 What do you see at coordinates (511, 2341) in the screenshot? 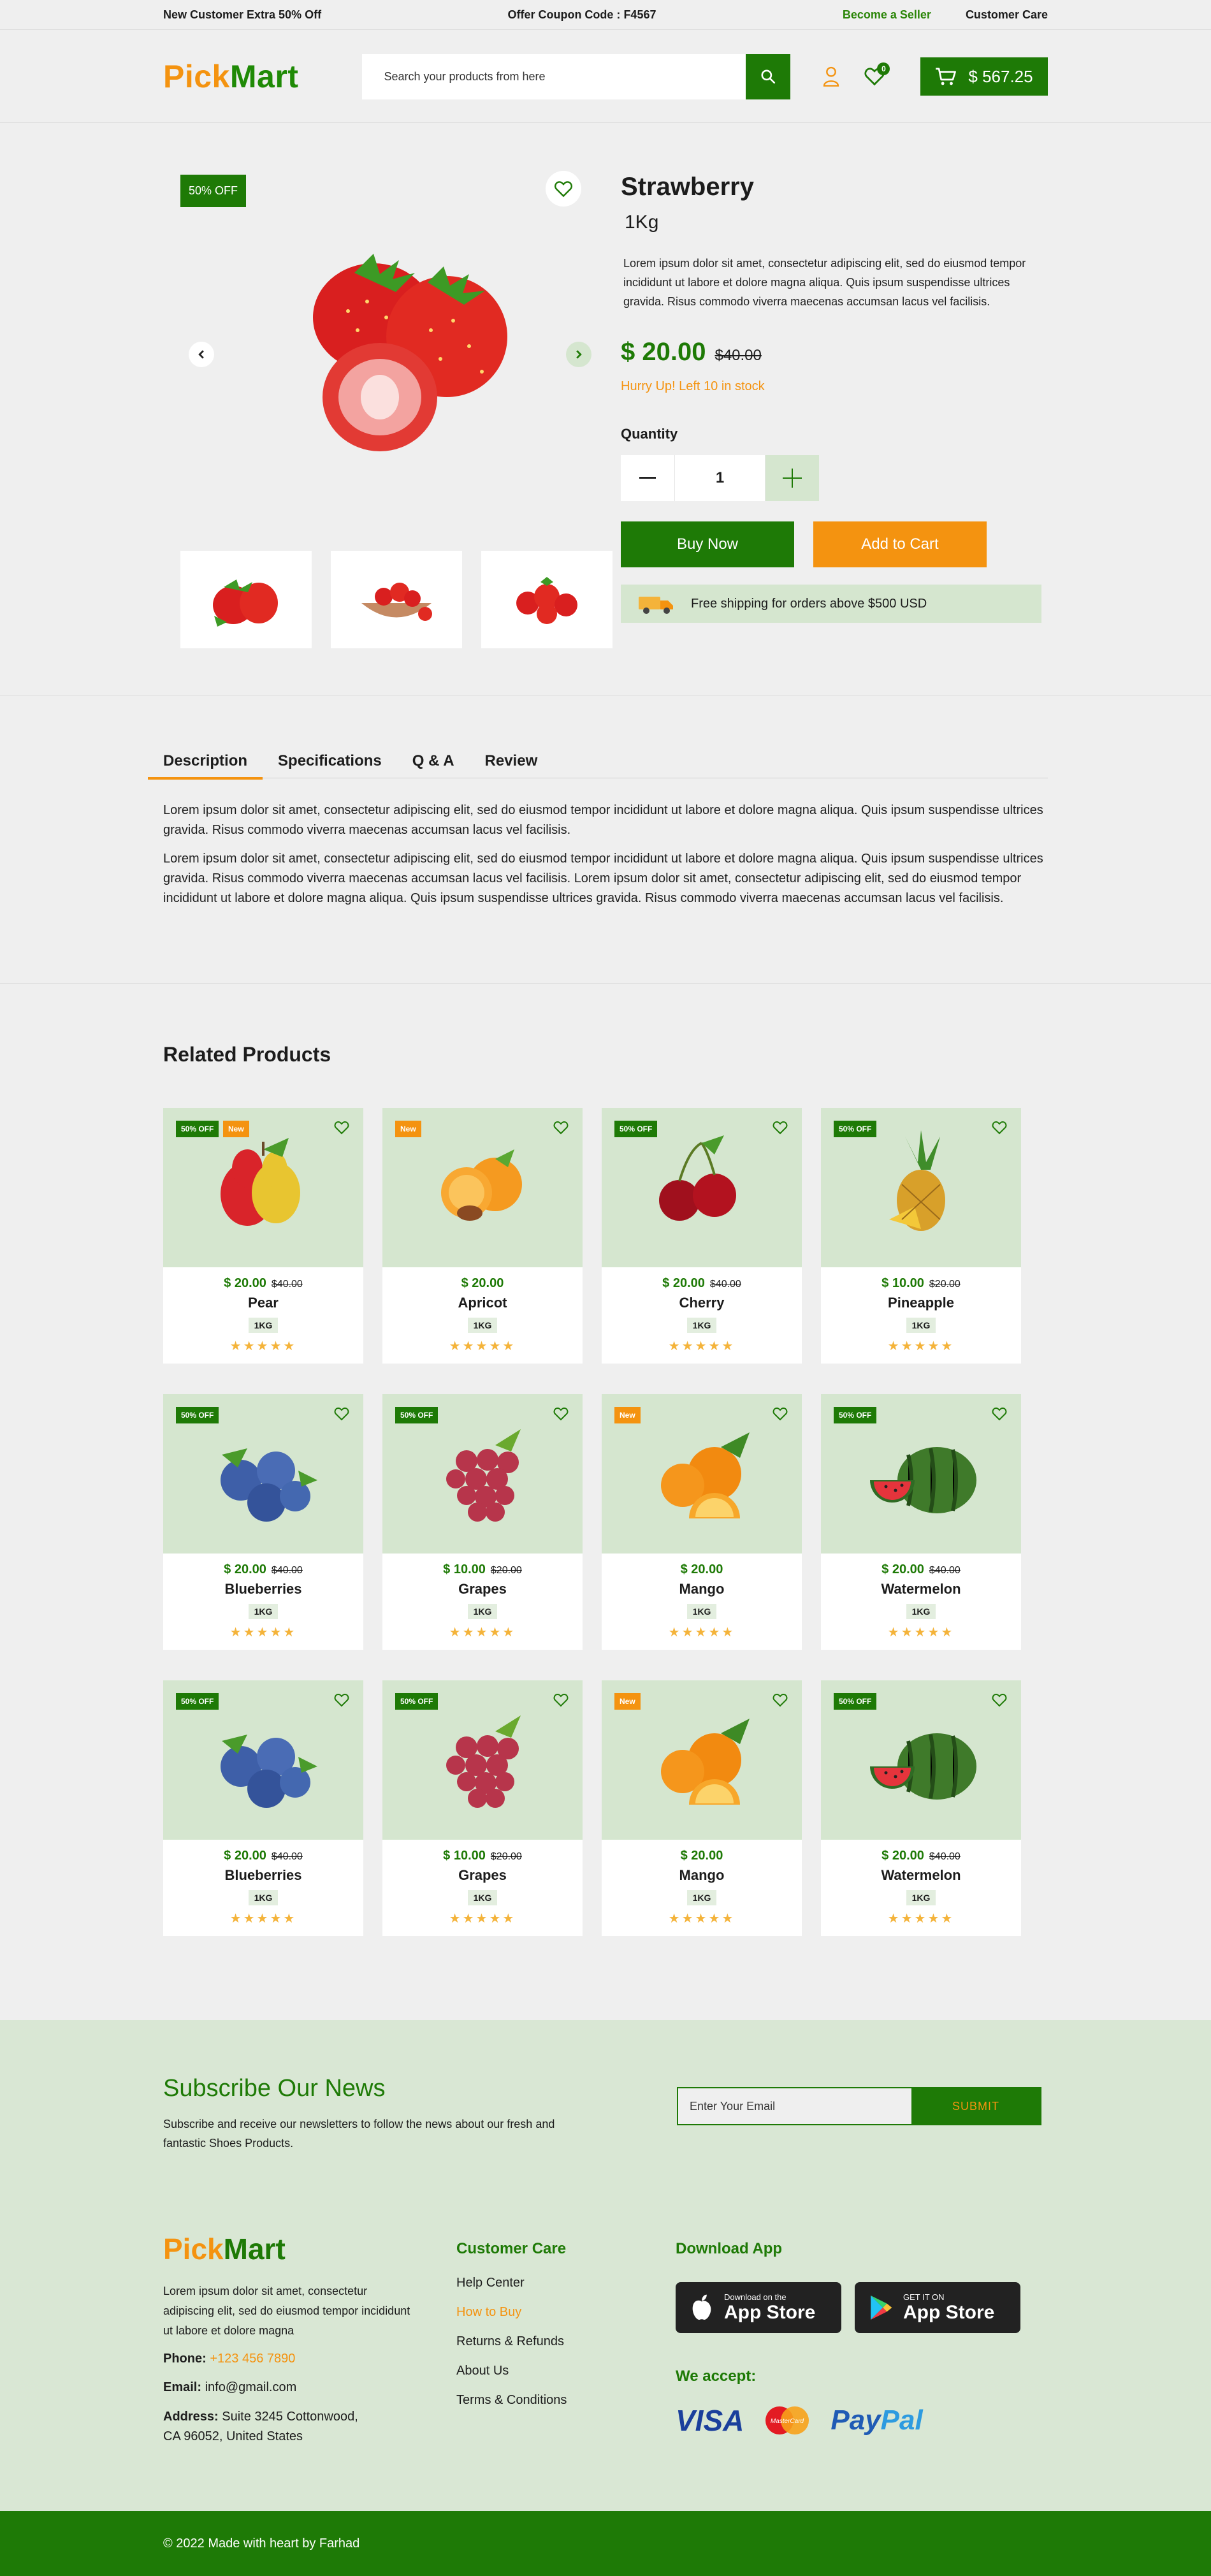
I see `footer-link-returns: Returns & Refunds` at bounding box center [511, 2341].